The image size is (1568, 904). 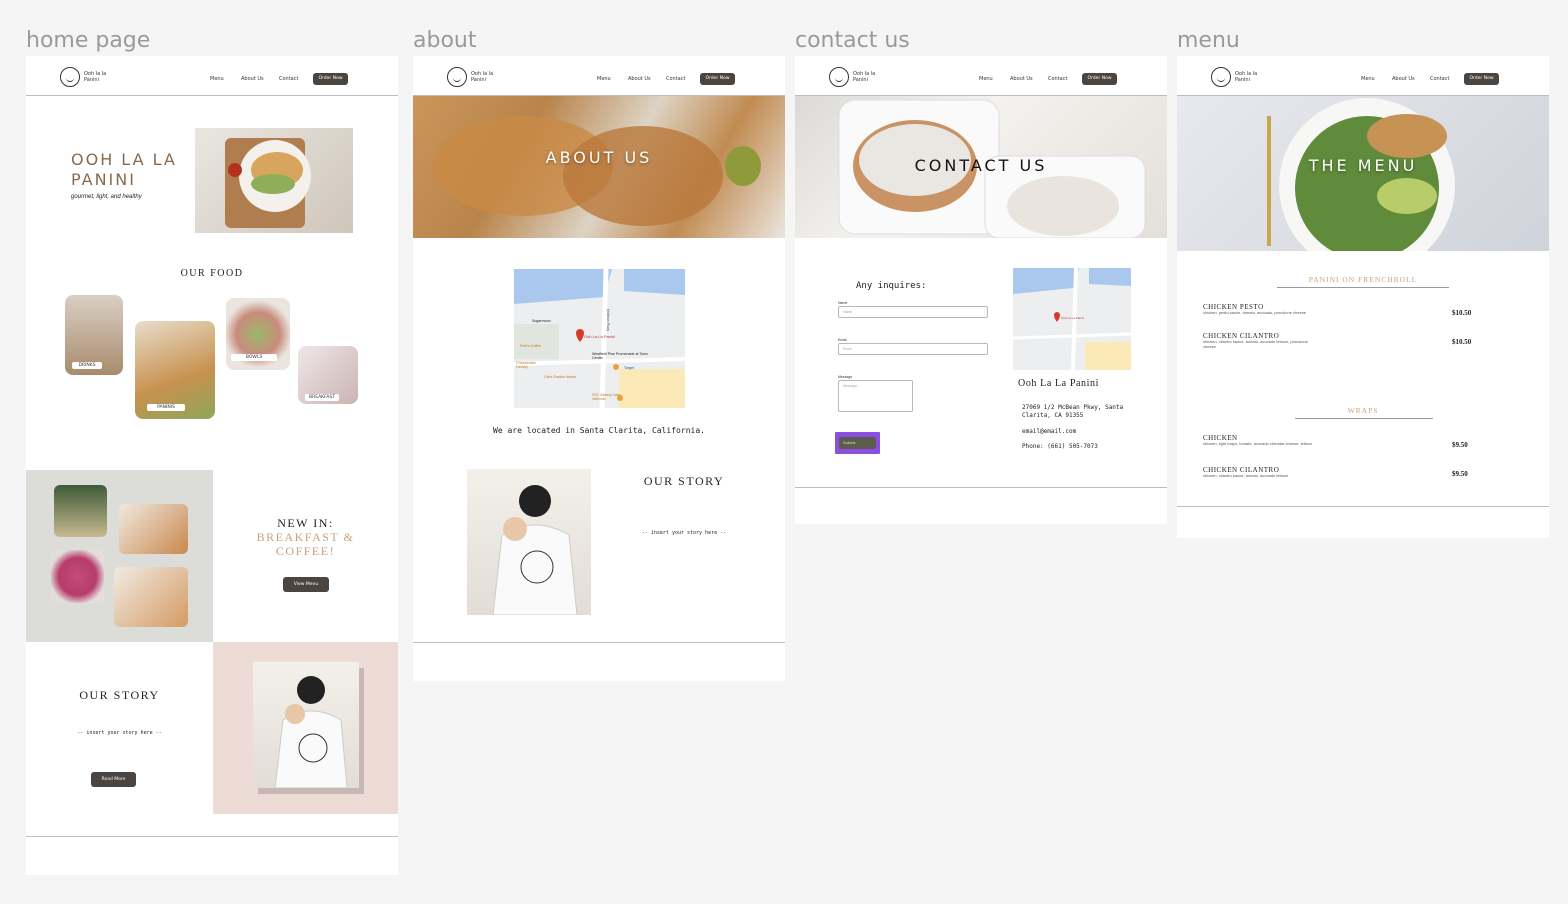 What do you see at coordinates (608, 320) in the screenshot?
I see `map-label-mcbean: McBean Pkwy` at bounding box center [608, 320].